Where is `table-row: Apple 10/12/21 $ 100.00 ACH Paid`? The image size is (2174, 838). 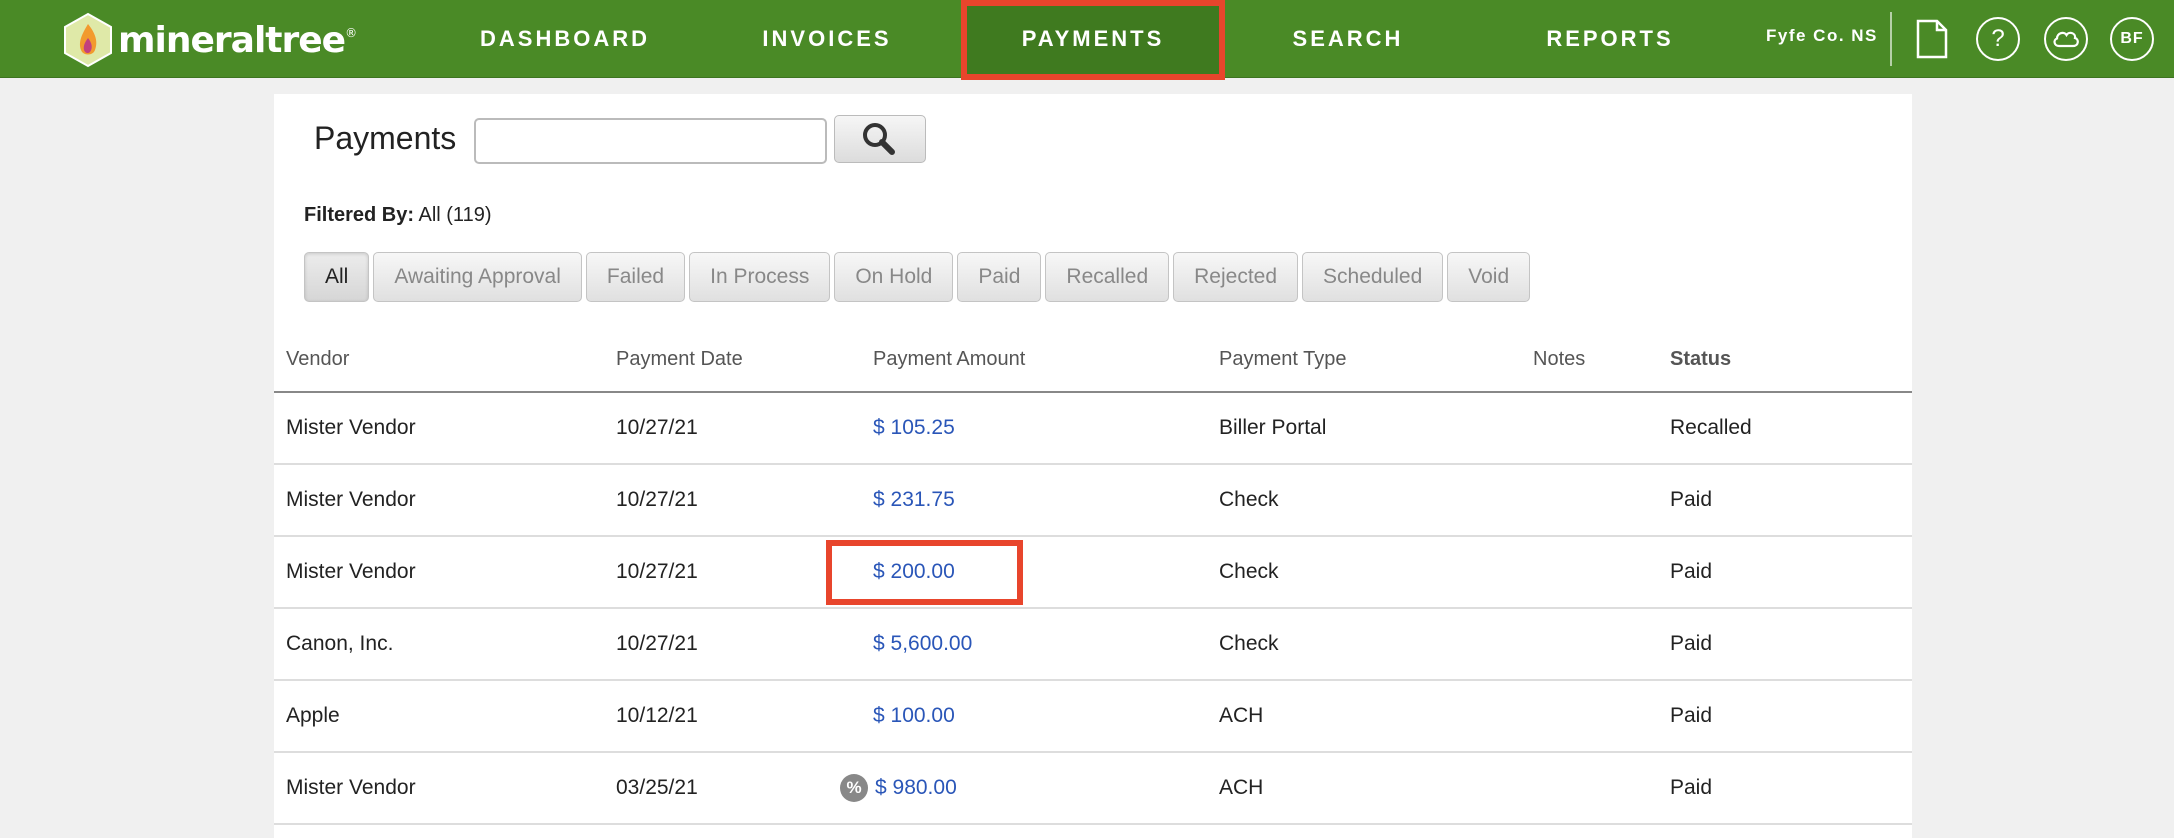 table-row: Apple 10/12/21 $ 100.00 ACH Paid is located at coordinates (1093, 717).